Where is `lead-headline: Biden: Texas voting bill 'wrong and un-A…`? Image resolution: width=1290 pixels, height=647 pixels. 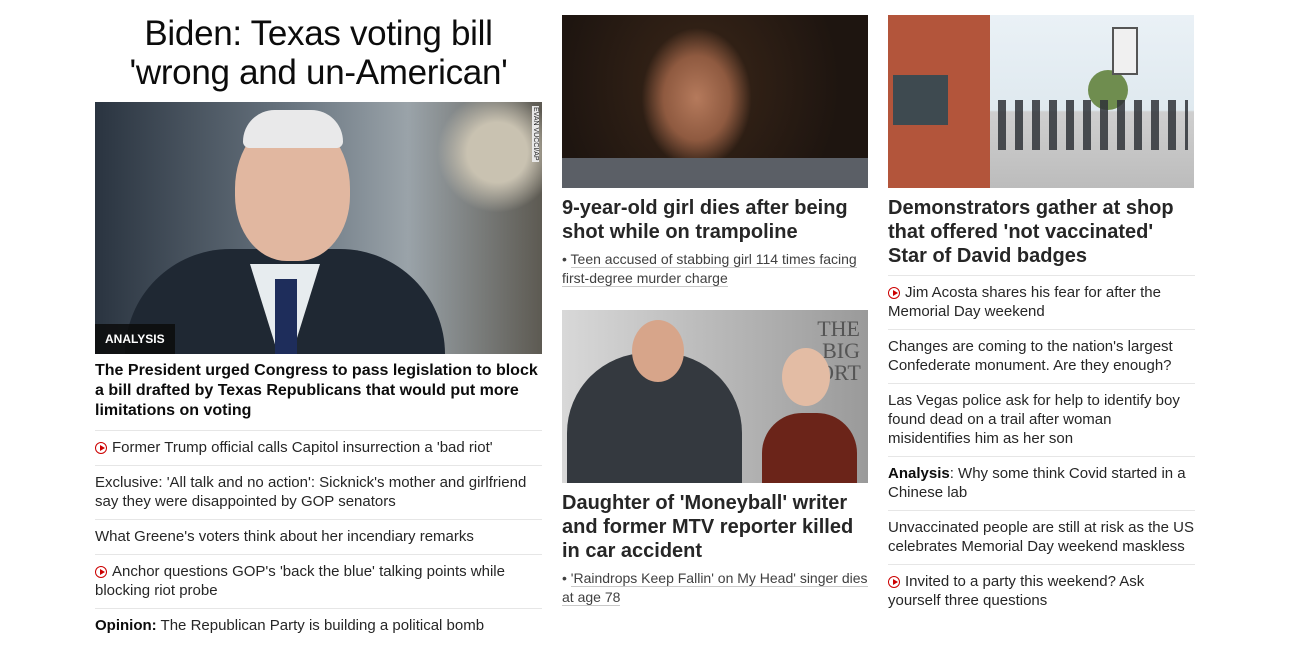
lead-headline: Biden: Texas voting bill 'wrong and un-A… is located at coordinates (318, 53).